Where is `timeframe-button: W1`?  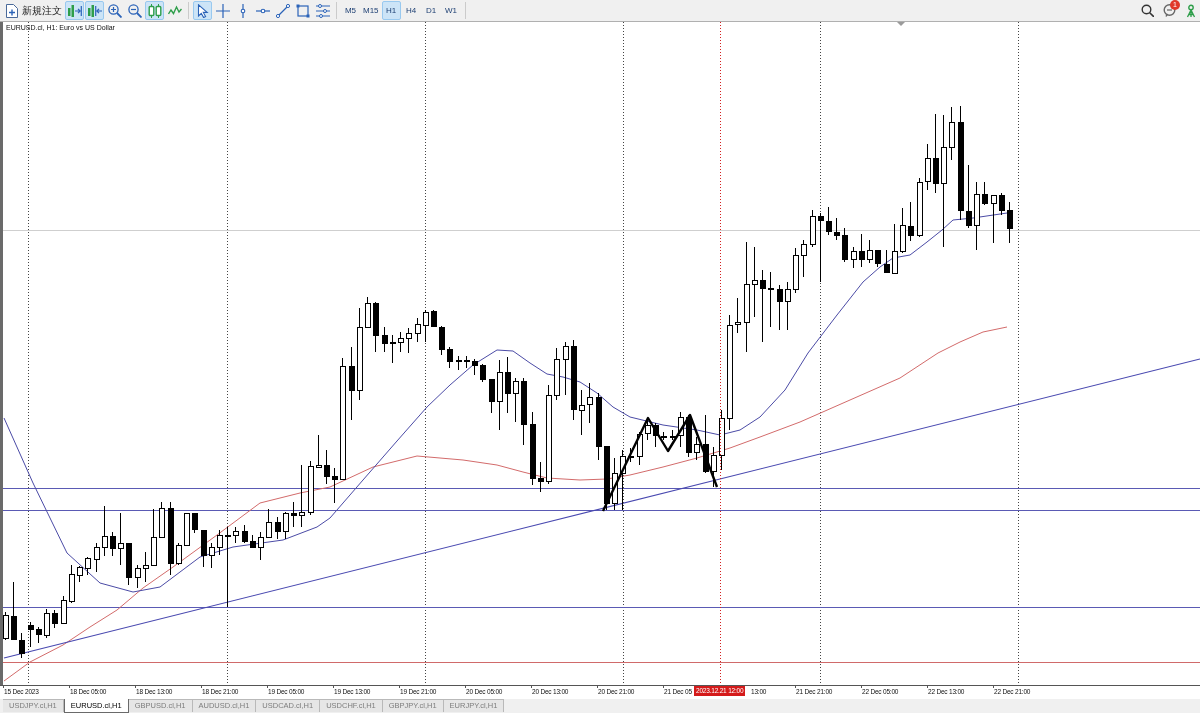
timeframe-button: W1 is located at coordinates (451, 10).